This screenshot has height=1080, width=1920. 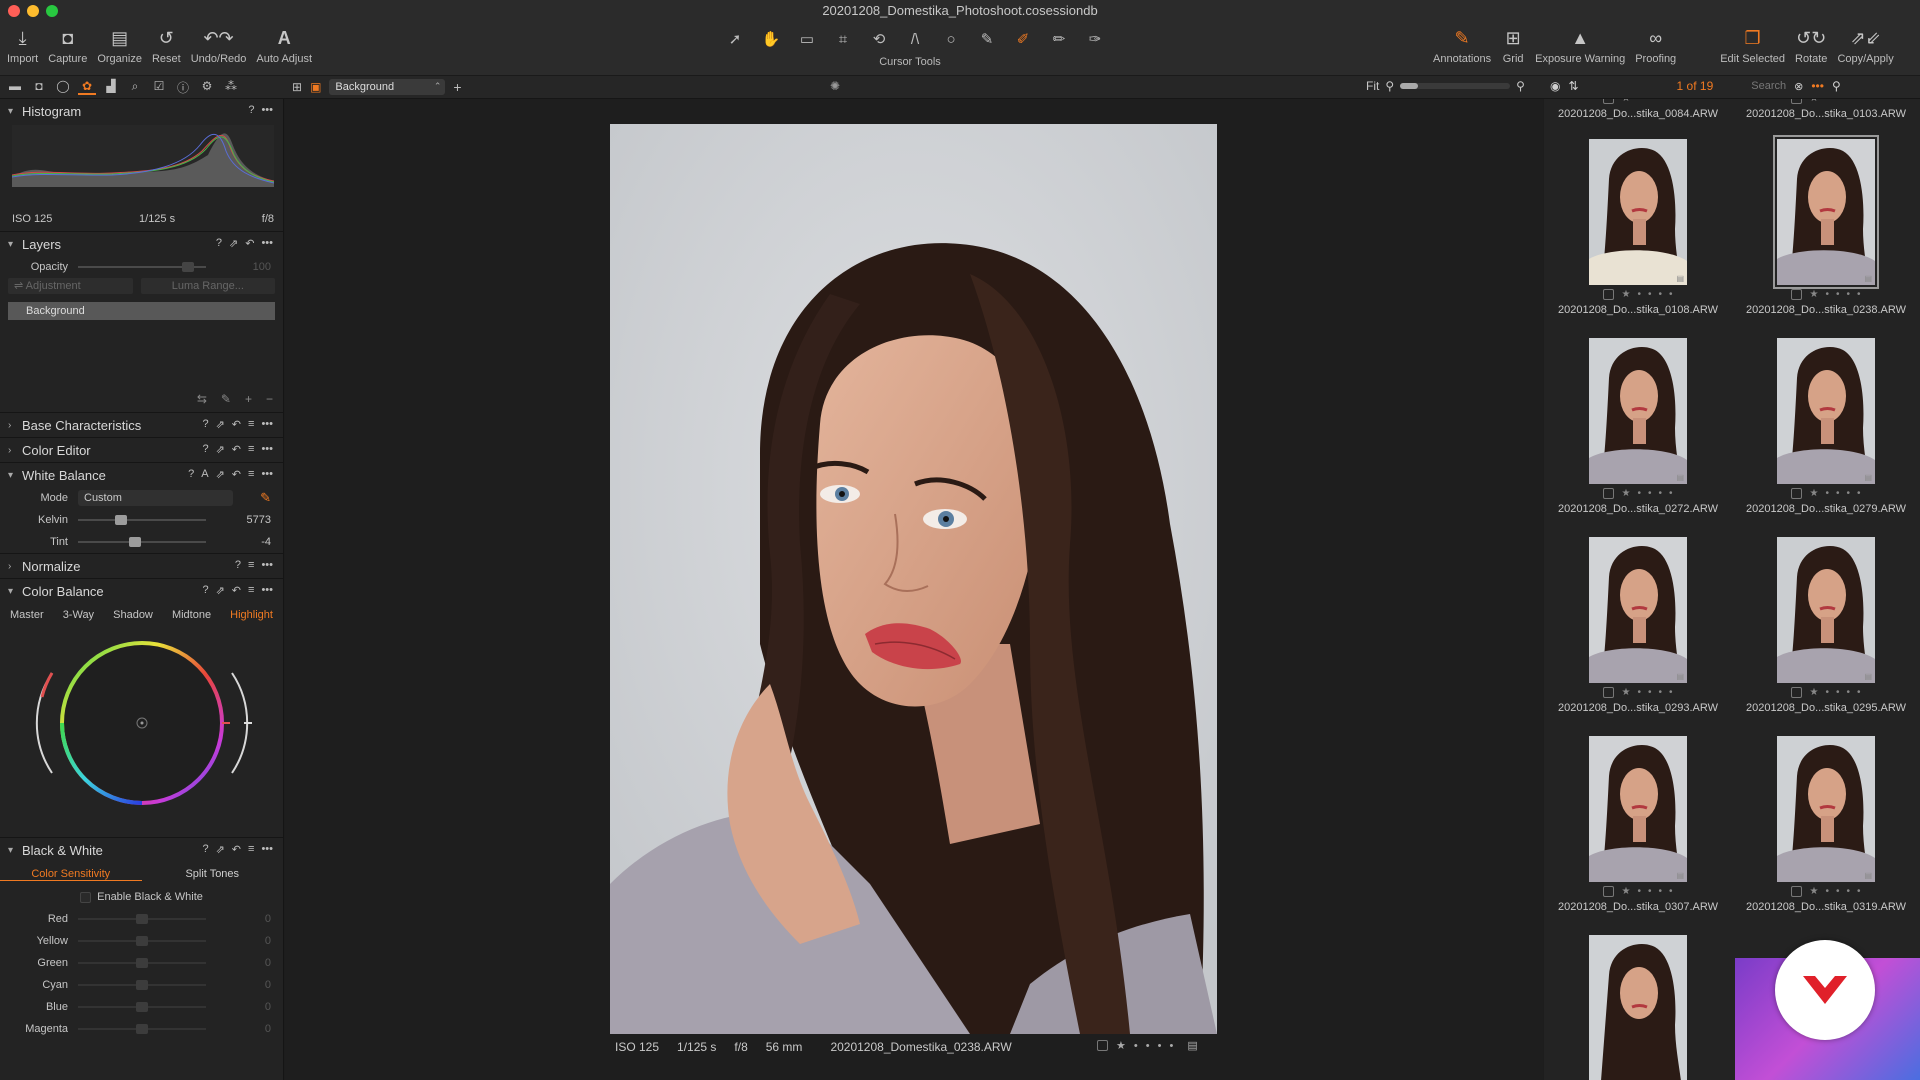 I want to click on bw-magenta-slider, so click(x=142, y=1029).